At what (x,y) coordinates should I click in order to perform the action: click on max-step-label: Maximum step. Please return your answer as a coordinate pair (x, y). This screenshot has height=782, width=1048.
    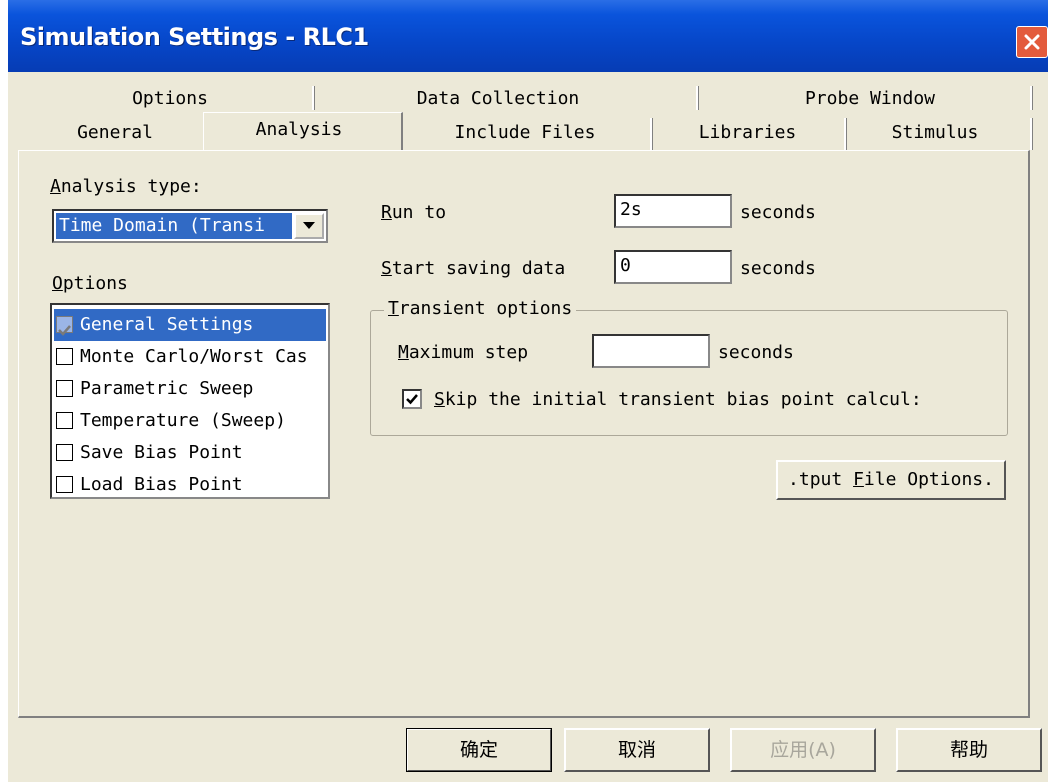
    Looking at the image, I should click on (463, 352).